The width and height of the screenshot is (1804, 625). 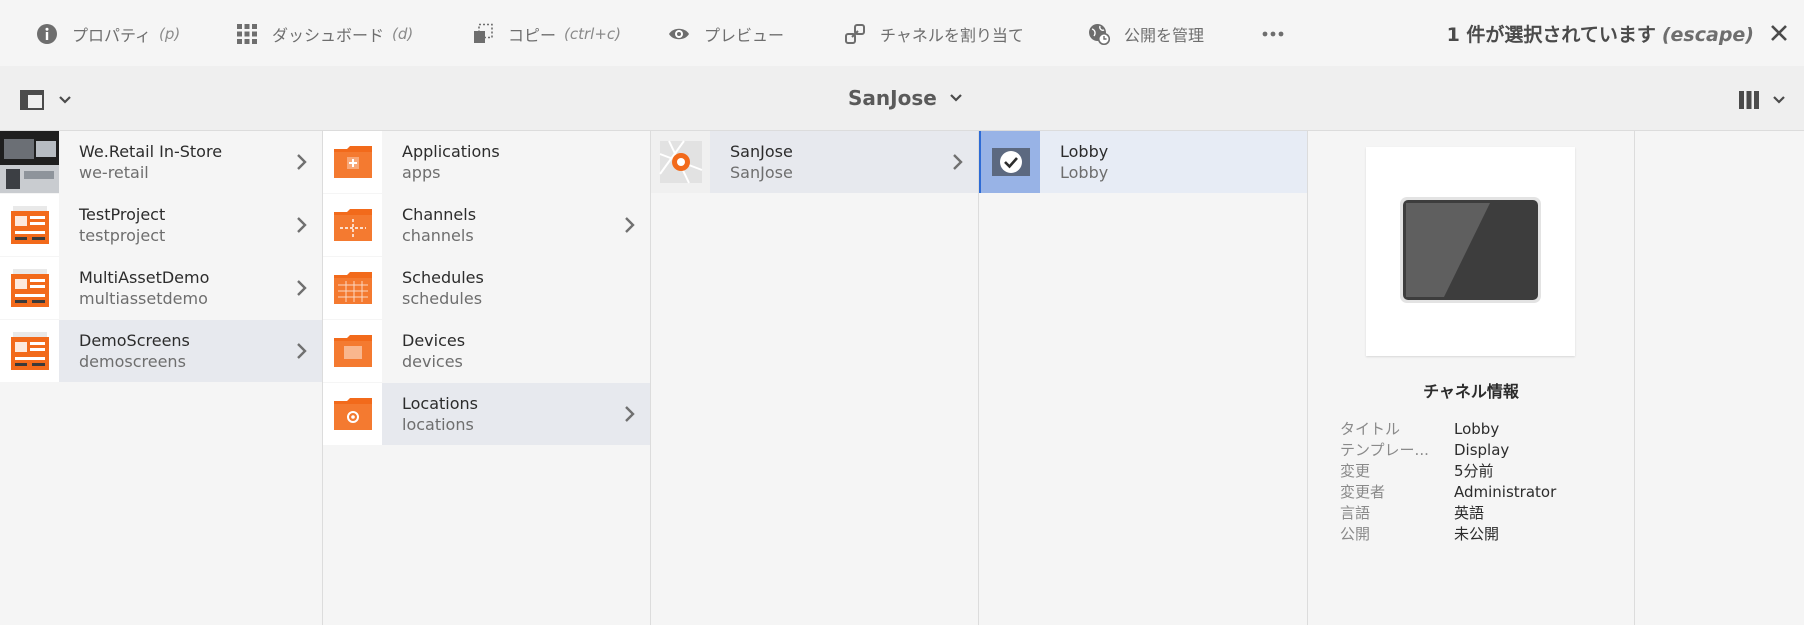 What do you see at coordinates (443, 277) in the screenshot?
I see `item-title: Schedules` at bounding box center [443, 277].